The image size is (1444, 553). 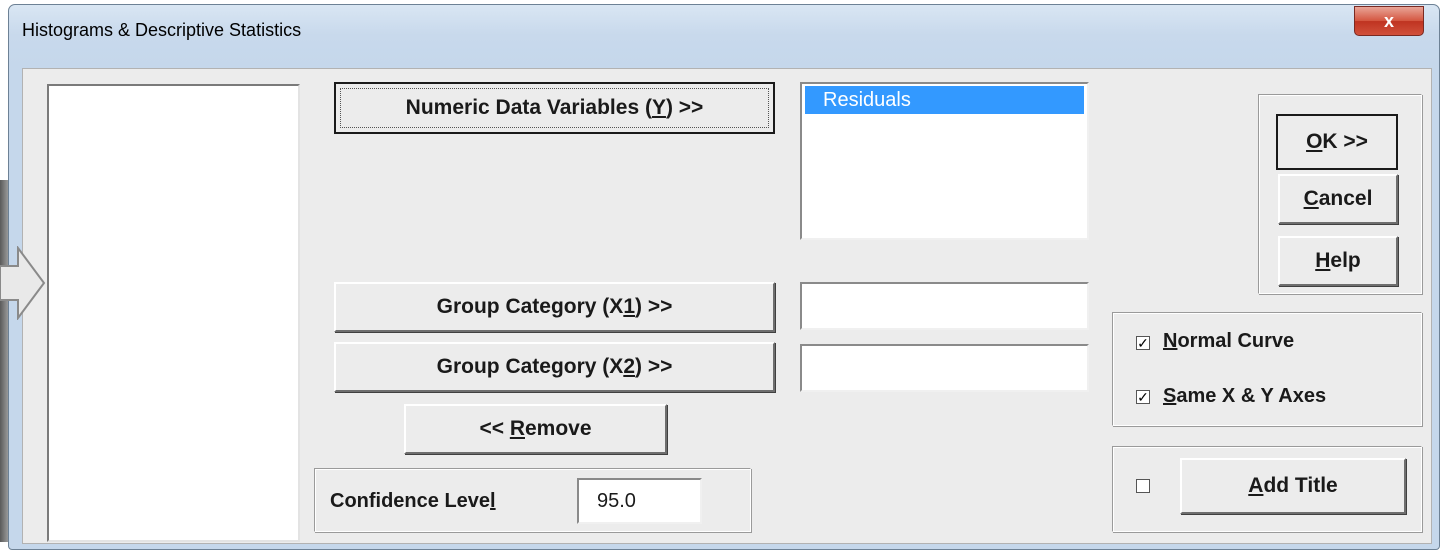 What do you see at coordinates (944, 368) in the screenshot?
I see `group-category-x2-field` at bounding box center [944, 368].